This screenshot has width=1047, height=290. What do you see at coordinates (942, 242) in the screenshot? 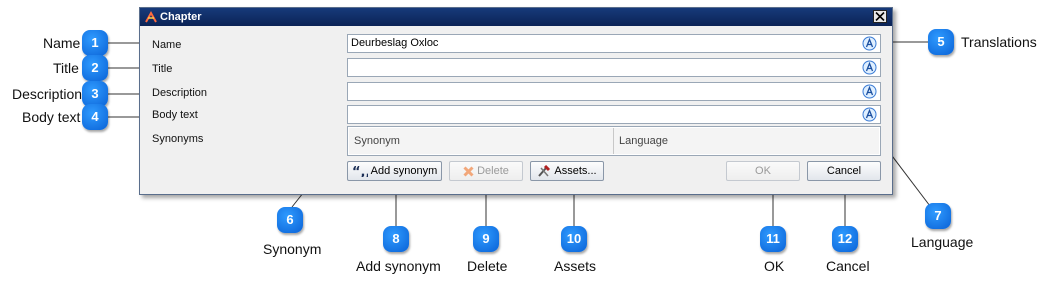
I see `callout-text-language: Language` at bounding box center [942, 242].